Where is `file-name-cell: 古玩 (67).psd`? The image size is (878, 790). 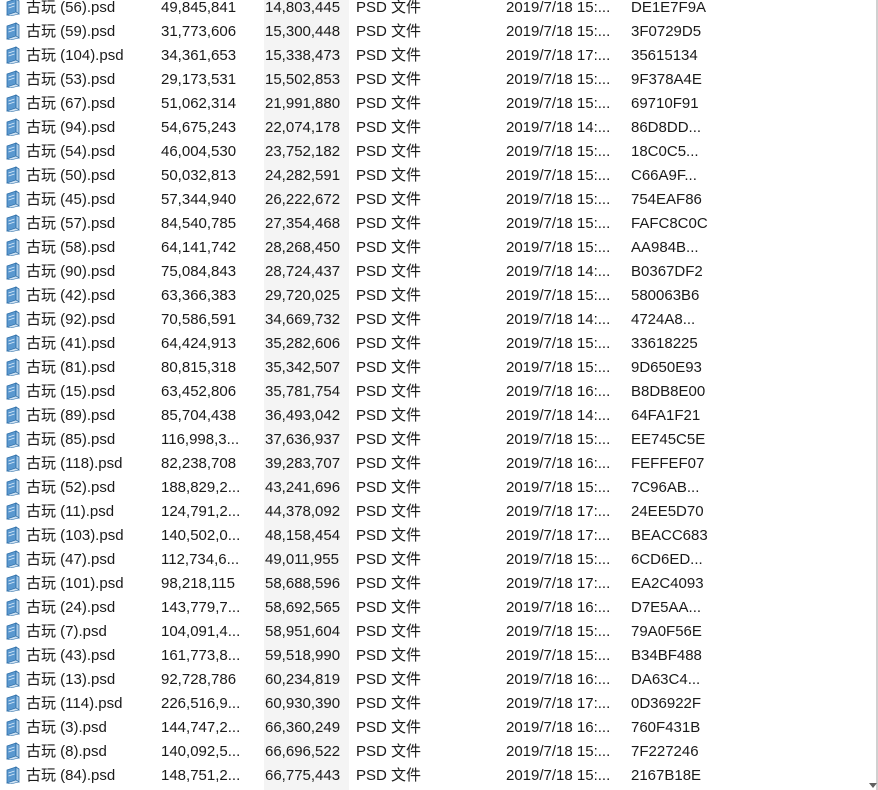 file-name-cell: 古玩 (67).psd is located at coordinates (80, 104).